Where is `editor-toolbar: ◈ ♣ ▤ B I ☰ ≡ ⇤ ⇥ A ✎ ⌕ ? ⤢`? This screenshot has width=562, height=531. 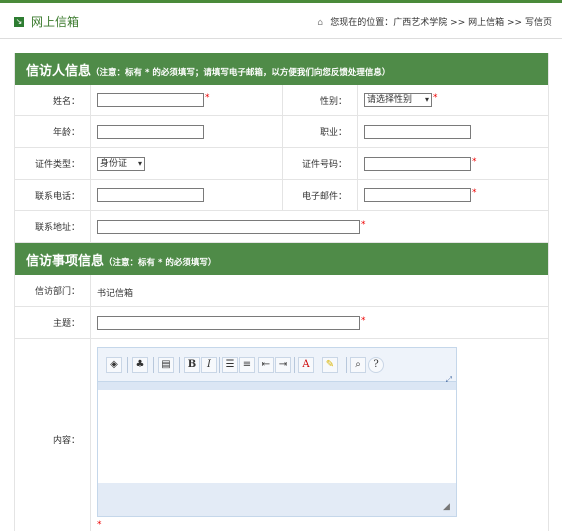 editor-toolbar: ◈ ♣ ▤ B I ☰ ≡ ⇤ ⇥ A ✎ ⌕ ? ⤢ is located at coordinates (277, 366).